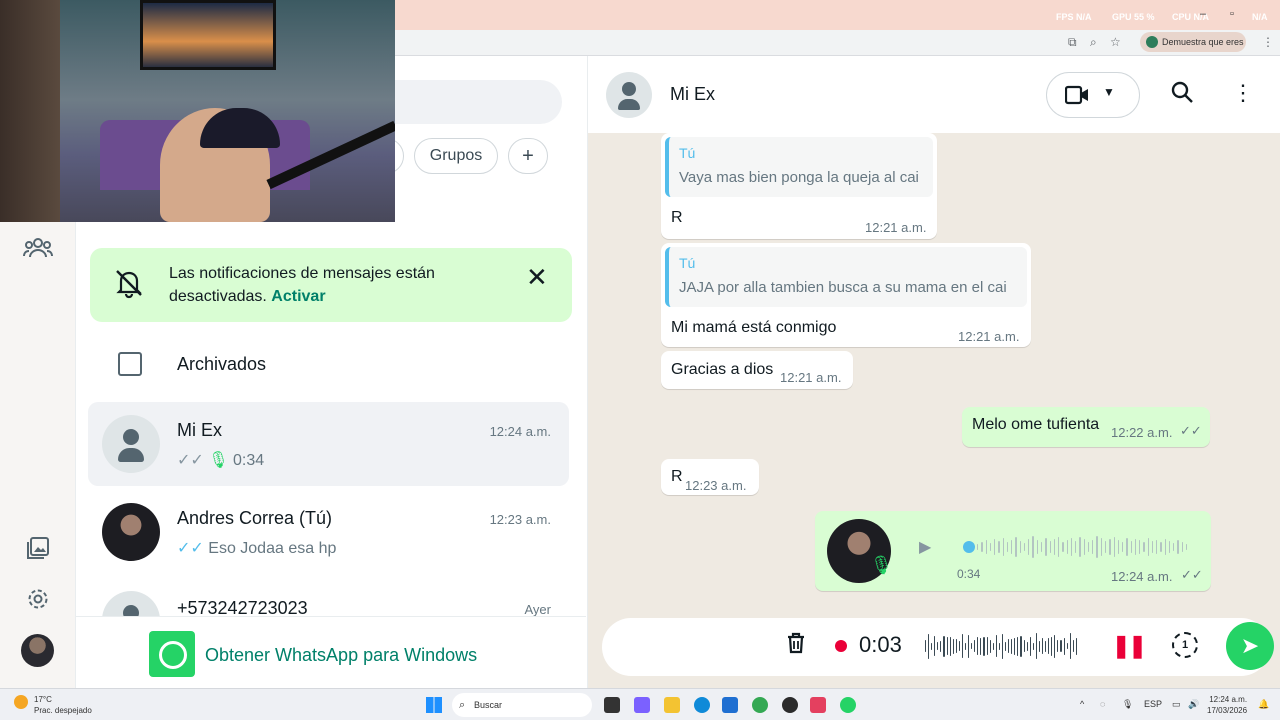 This screenshot has width=1280, height=720. Describe the element at coordinates (255, 518) in the screenshot. I see `chat-name: Andres Correa (Tú)` at that location.